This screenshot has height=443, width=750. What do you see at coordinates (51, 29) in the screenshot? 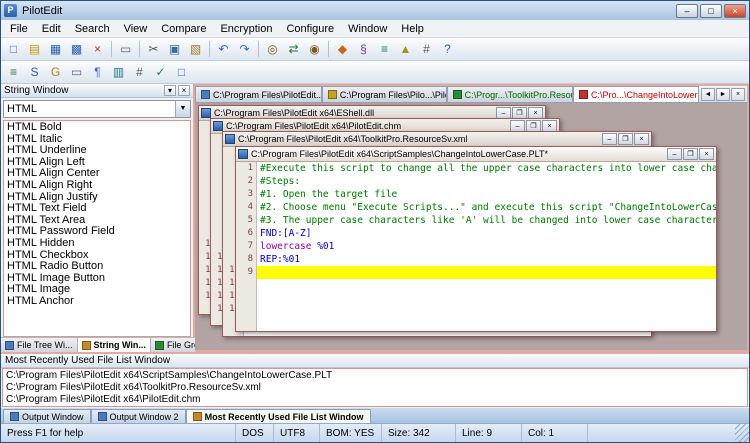
I see `menu-edit-button: Edit` at bounding box center [51, 29].